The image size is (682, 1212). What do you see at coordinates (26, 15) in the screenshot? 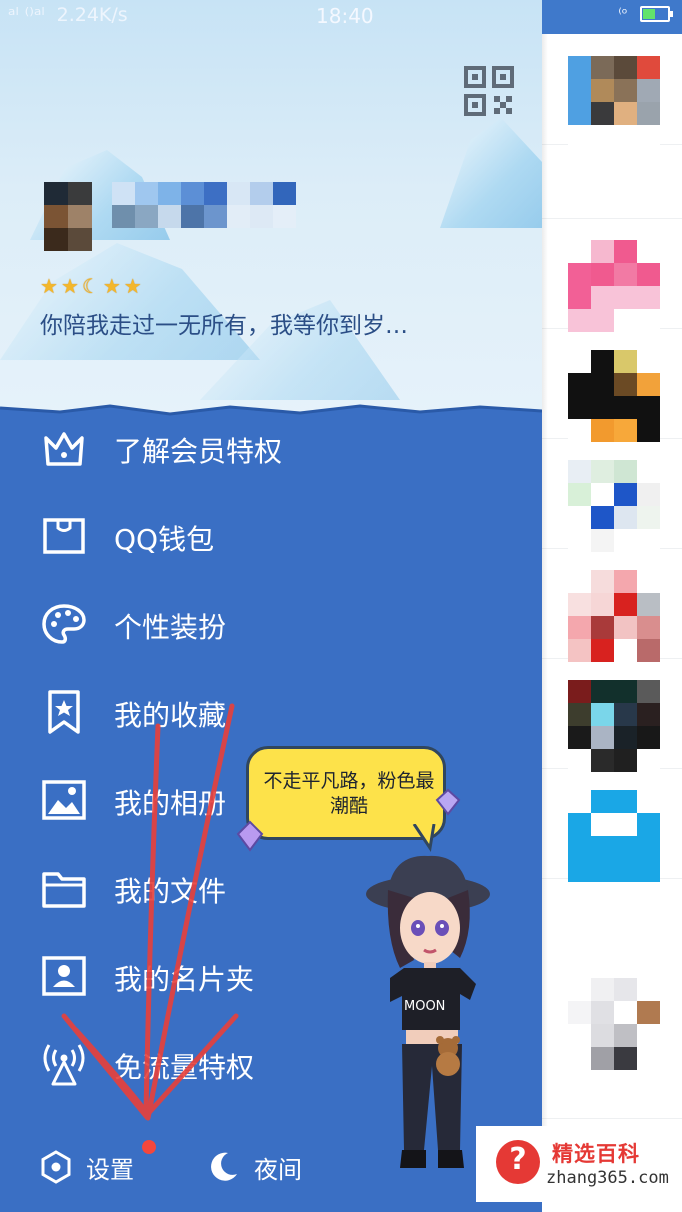
I see `signal-indicator: ᵃˡ ⁽⁾ᵃˡ` at bounding box center [26, 15].